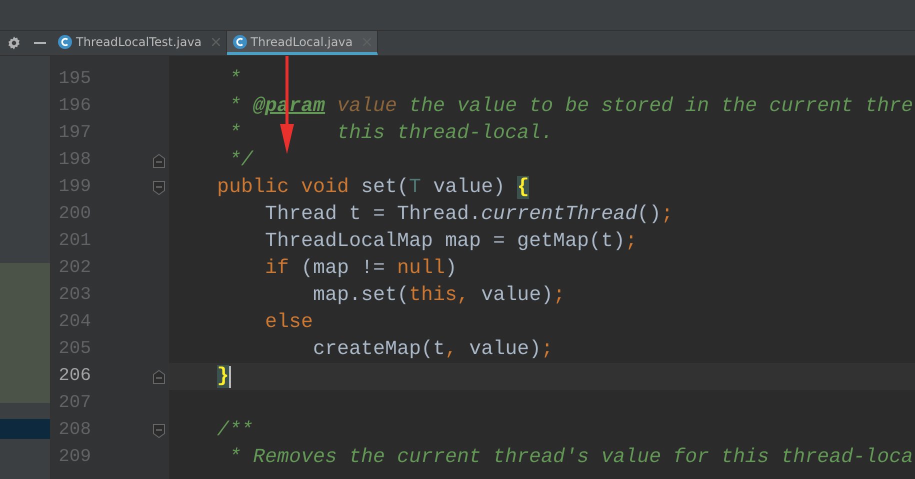 The image size is (915, 479). Describe the element at coordinates (433, 349) in the screenshot. I see `code-line: createMap(t, value);` at that location.